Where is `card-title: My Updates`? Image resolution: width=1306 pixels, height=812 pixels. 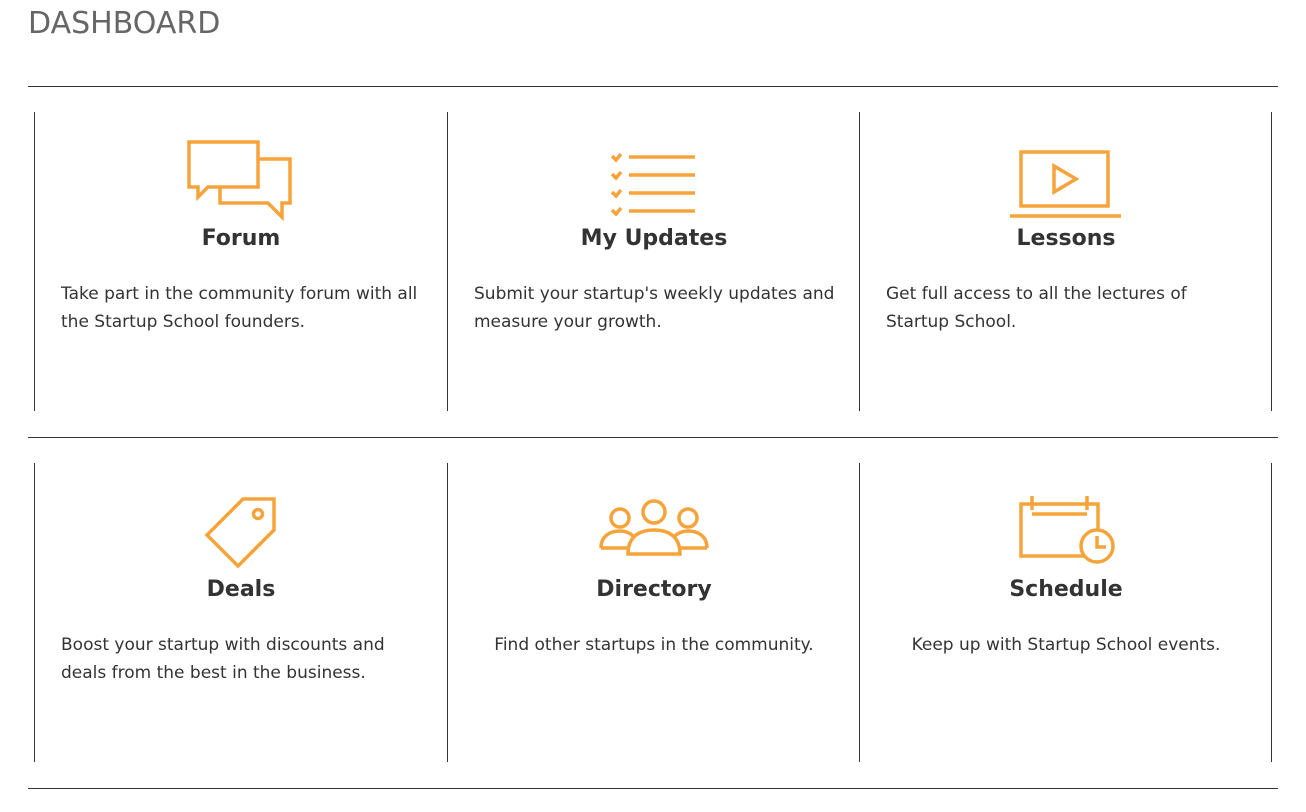
card-title: My Updates is located at coordinates (654, 238).